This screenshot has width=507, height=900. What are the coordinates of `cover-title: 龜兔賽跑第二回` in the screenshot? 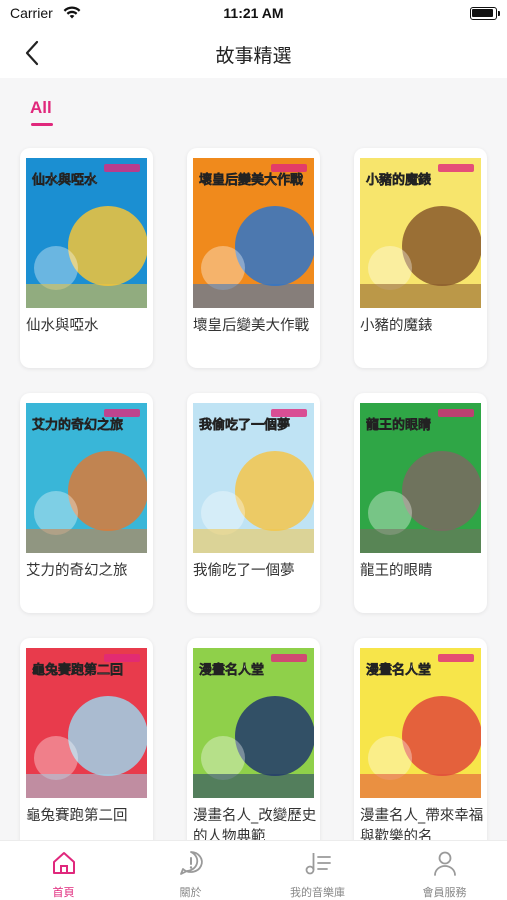 It's located at (77, 670).